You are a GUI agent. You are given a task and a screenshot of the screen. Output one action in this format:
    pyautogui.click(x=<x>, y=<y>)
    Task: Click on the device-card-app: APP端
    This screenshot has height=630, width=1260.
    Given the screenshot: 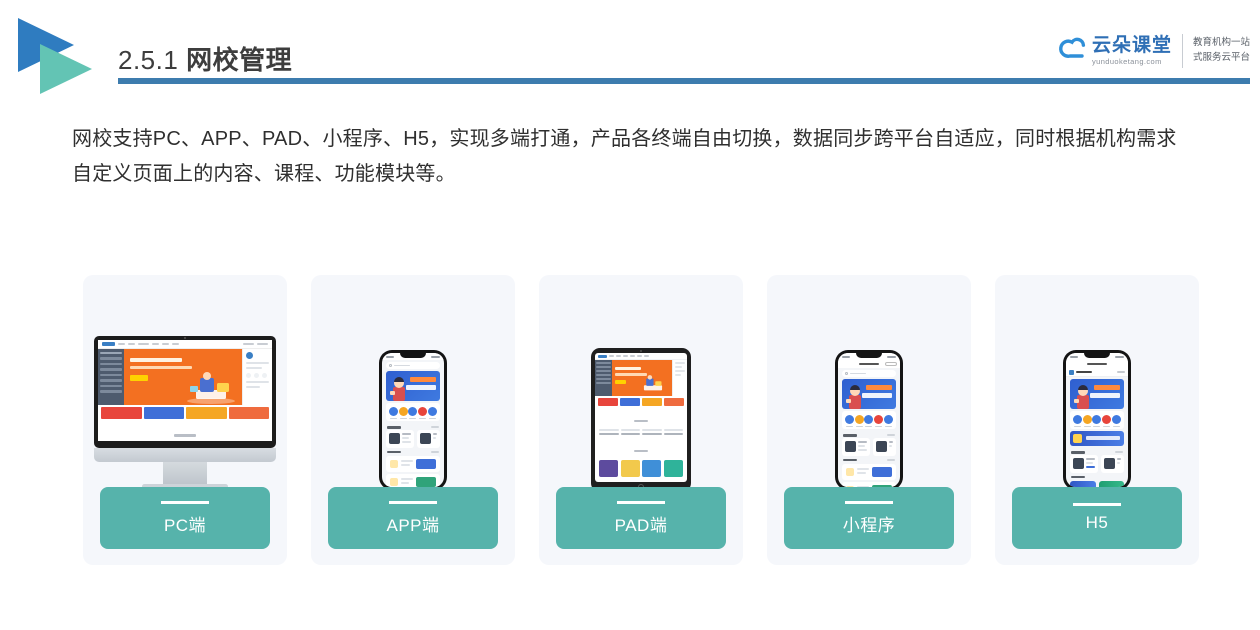 What is the action you would take?
    pyautogui.click(x=413, y=420)
    